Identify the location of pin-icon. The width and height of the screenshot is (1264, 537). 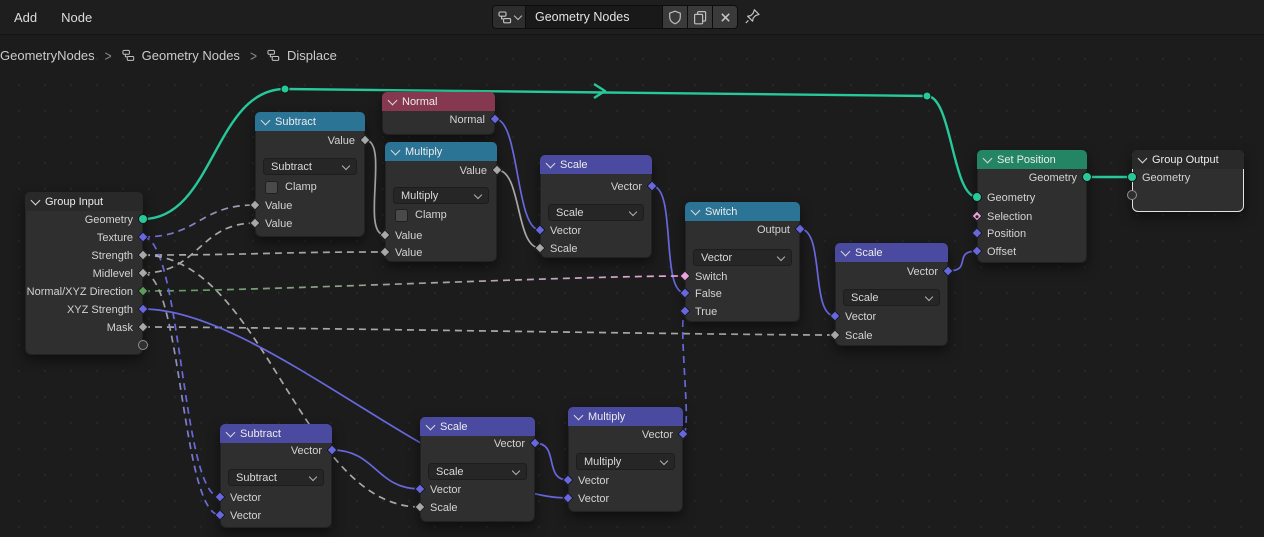
(752, 16).